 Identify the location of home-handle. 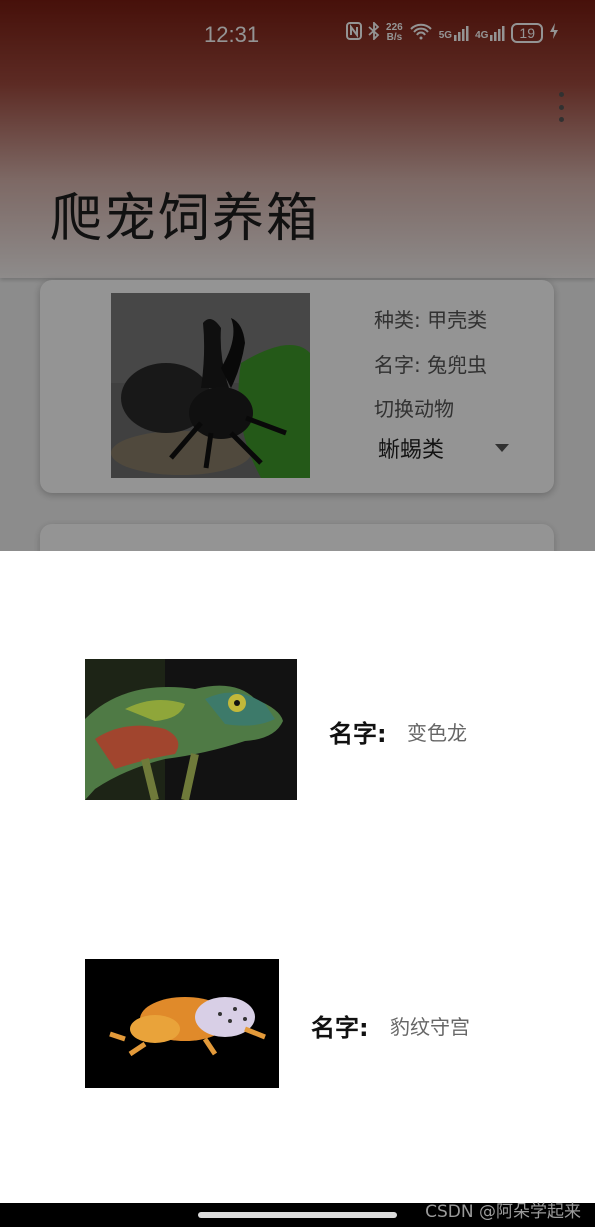
(297, 1215).